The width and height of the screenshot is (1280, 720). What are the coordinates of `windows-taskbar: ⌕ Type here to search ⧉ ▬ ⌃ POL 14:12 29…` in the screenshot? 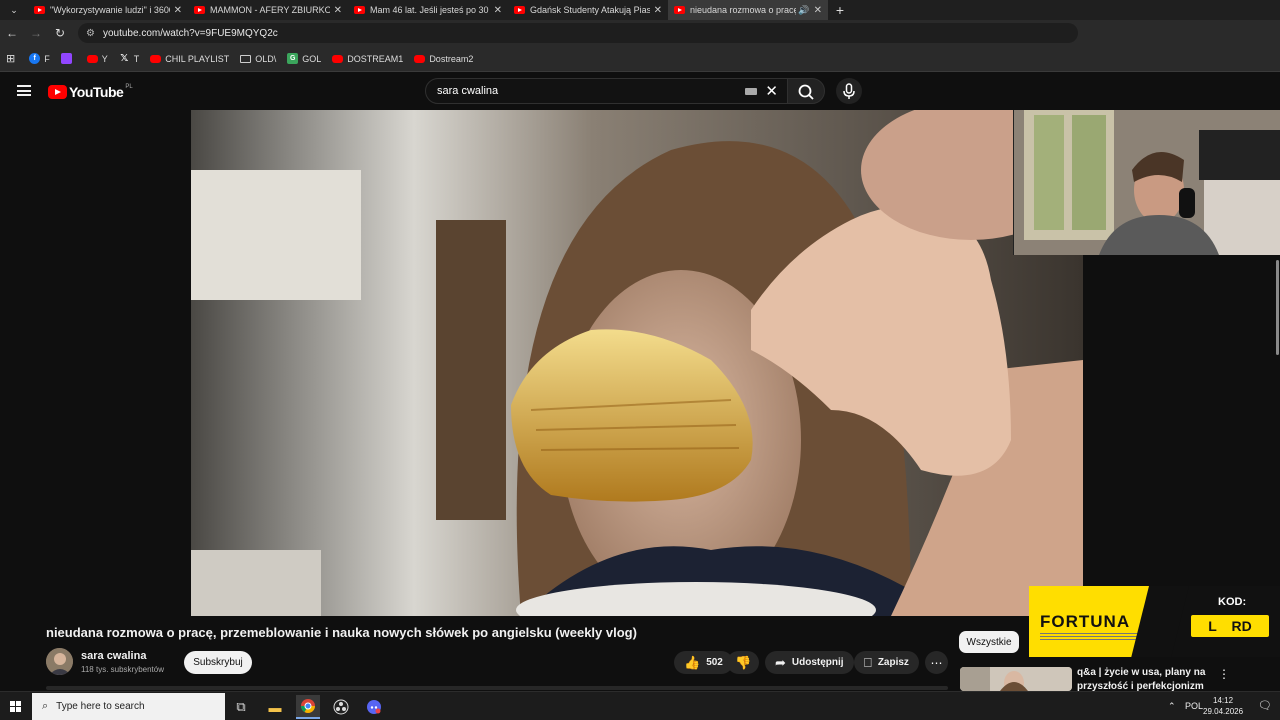 It's located at (640, 705).